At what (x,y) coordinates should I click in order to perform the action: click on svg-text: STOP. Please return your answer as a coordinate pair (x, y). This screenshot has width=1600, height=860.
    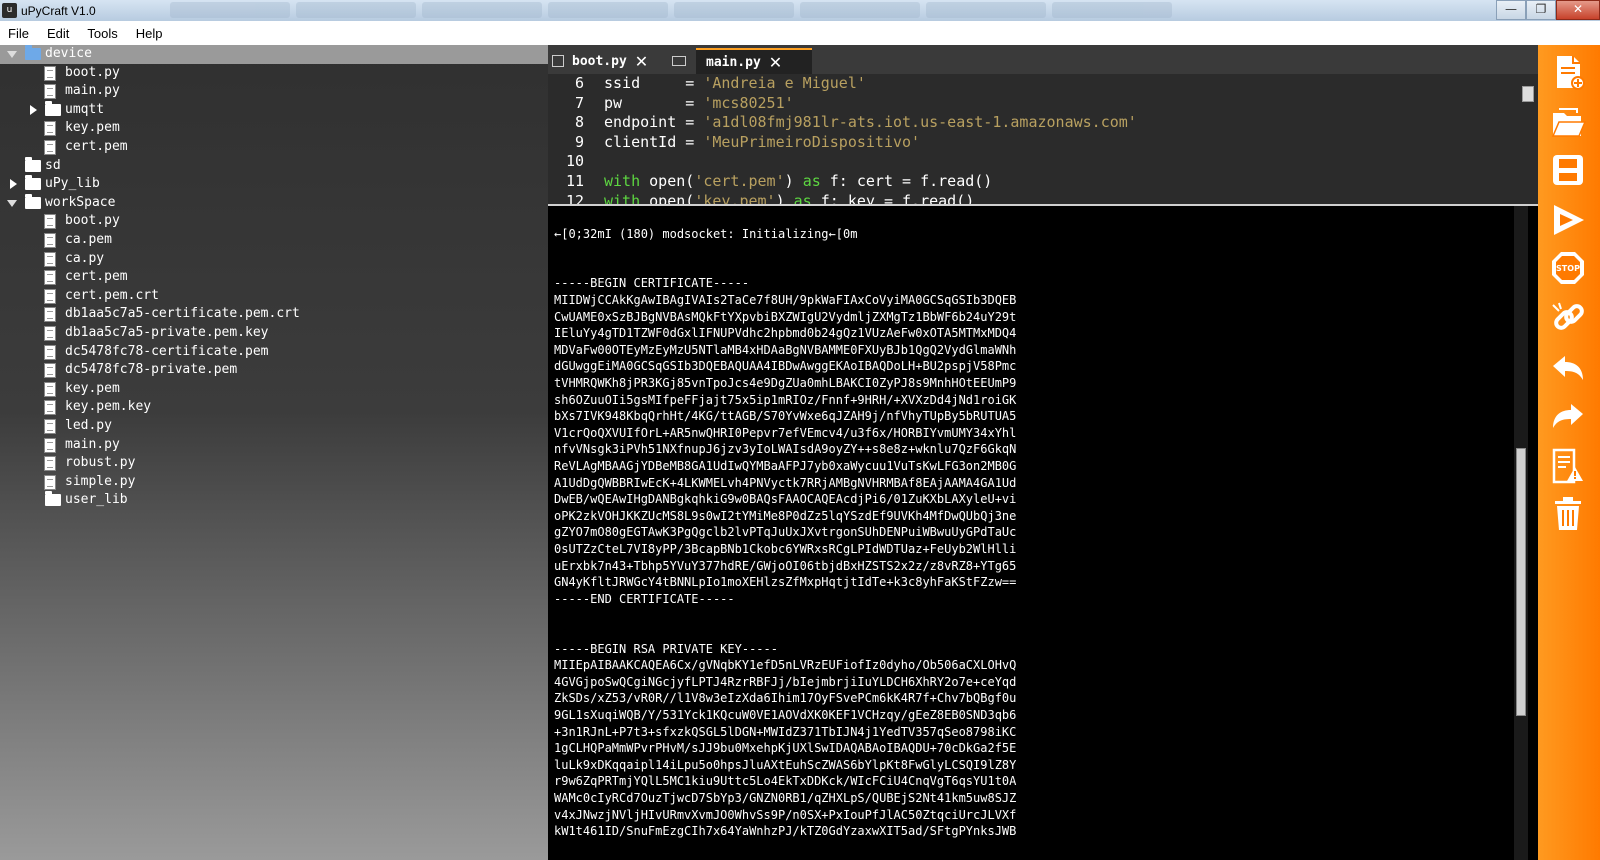
    Looking at the image, I should click on (1568, 268).